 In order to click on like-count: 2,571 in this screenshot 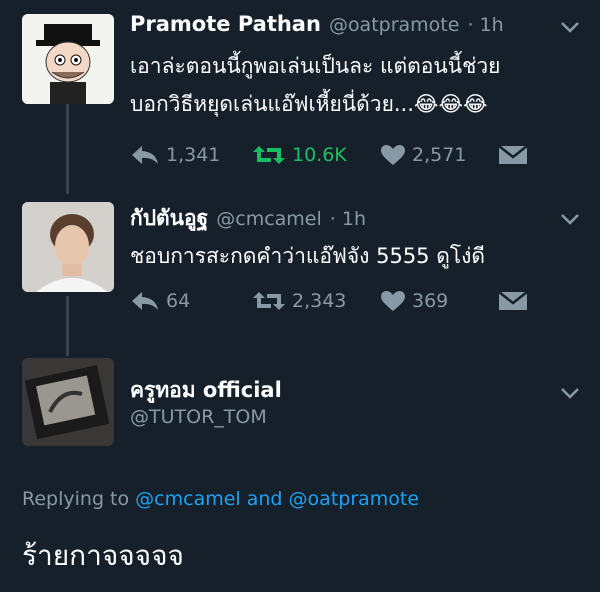, I will do `click(439, 155)`.